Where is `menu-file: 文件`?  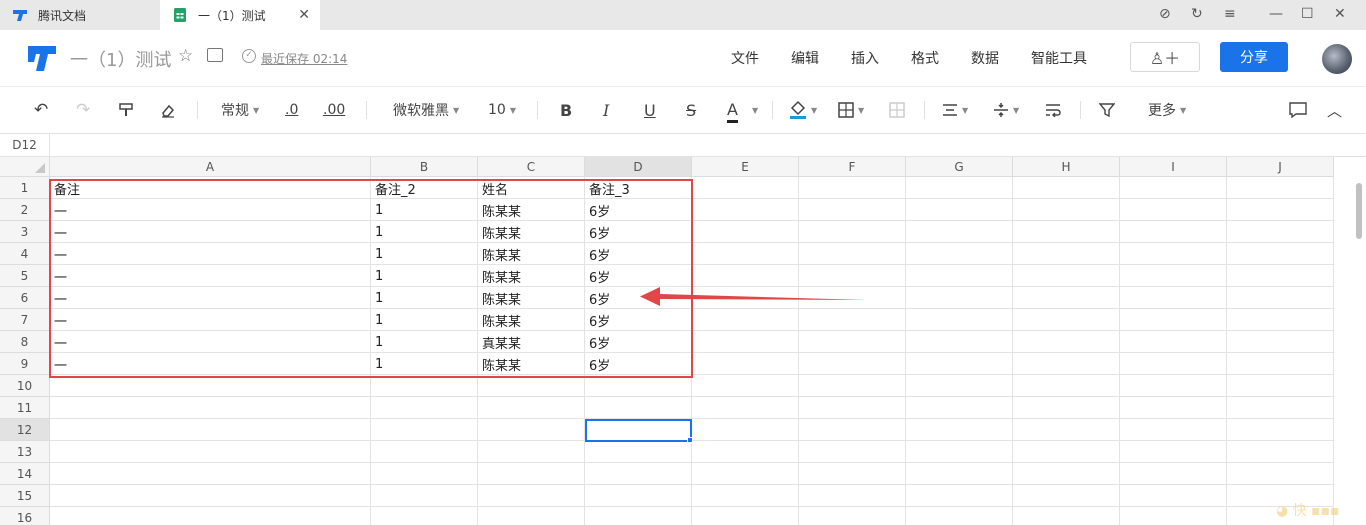 menu-file: 文件 is located at coordinates (745, 58).